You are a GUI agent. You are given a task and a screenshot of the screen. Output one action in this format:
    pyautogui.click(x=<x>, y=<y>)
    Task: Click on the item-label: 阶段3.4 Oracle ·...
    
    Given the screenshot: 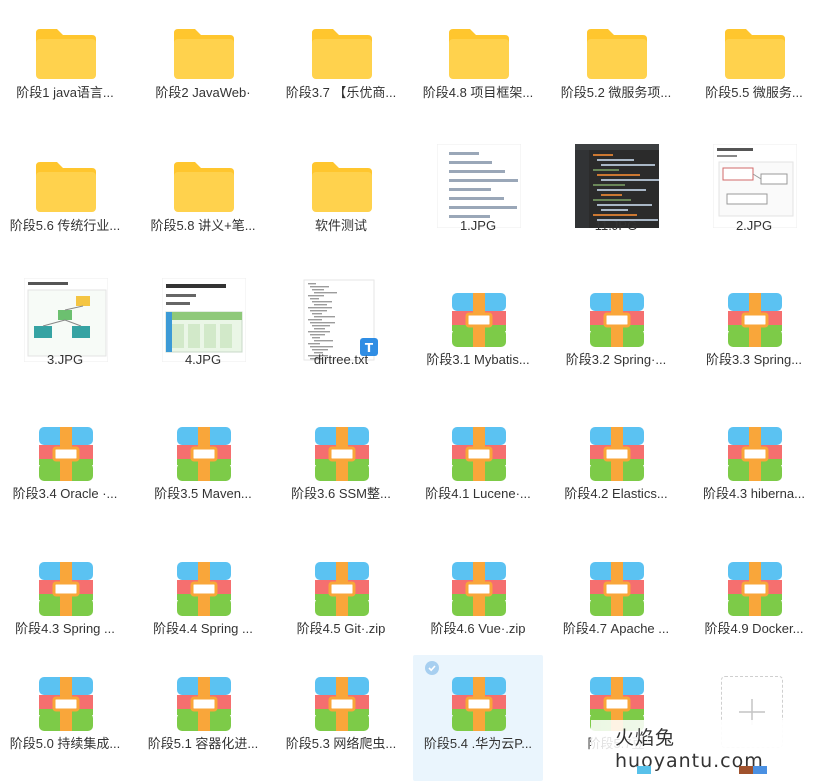 What is the action you would take?
    pyautogui.click(x=65, y=493)
    